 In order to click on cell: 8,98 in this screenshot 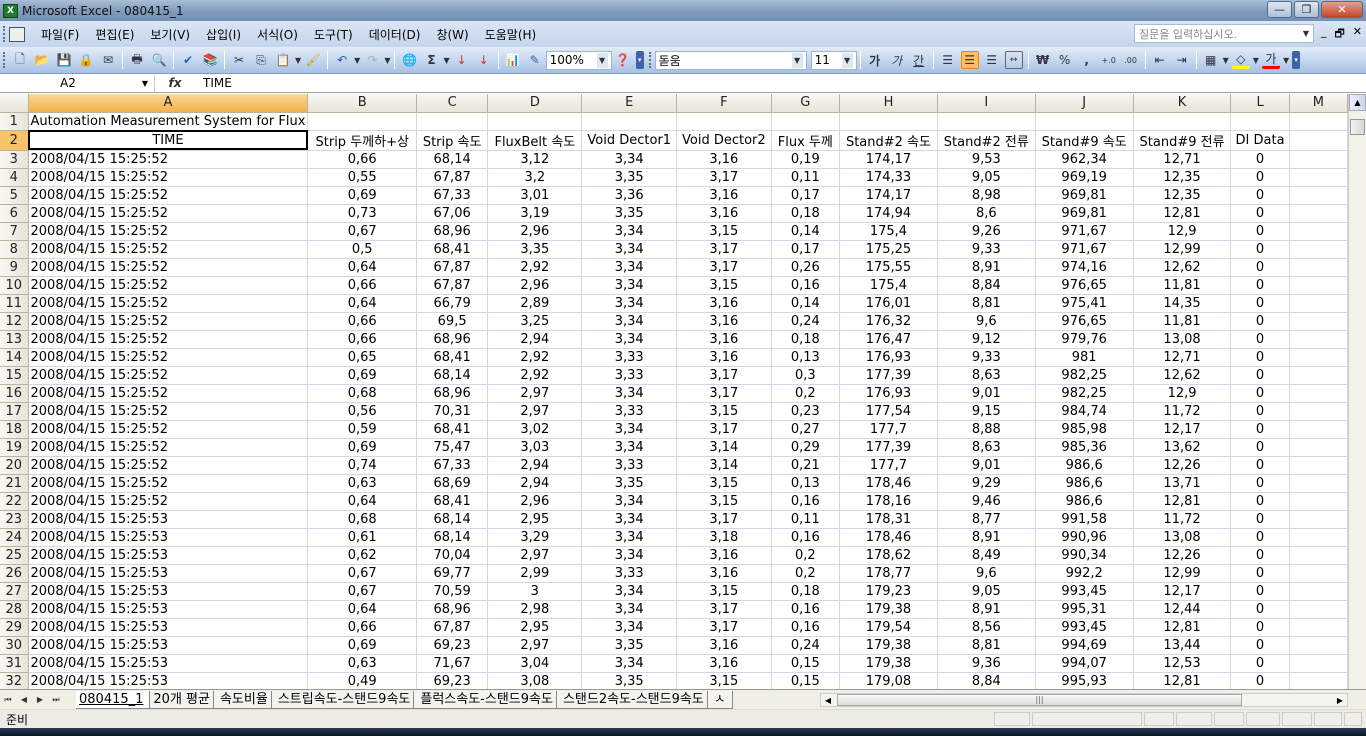, I will do `click(986, 195)`.